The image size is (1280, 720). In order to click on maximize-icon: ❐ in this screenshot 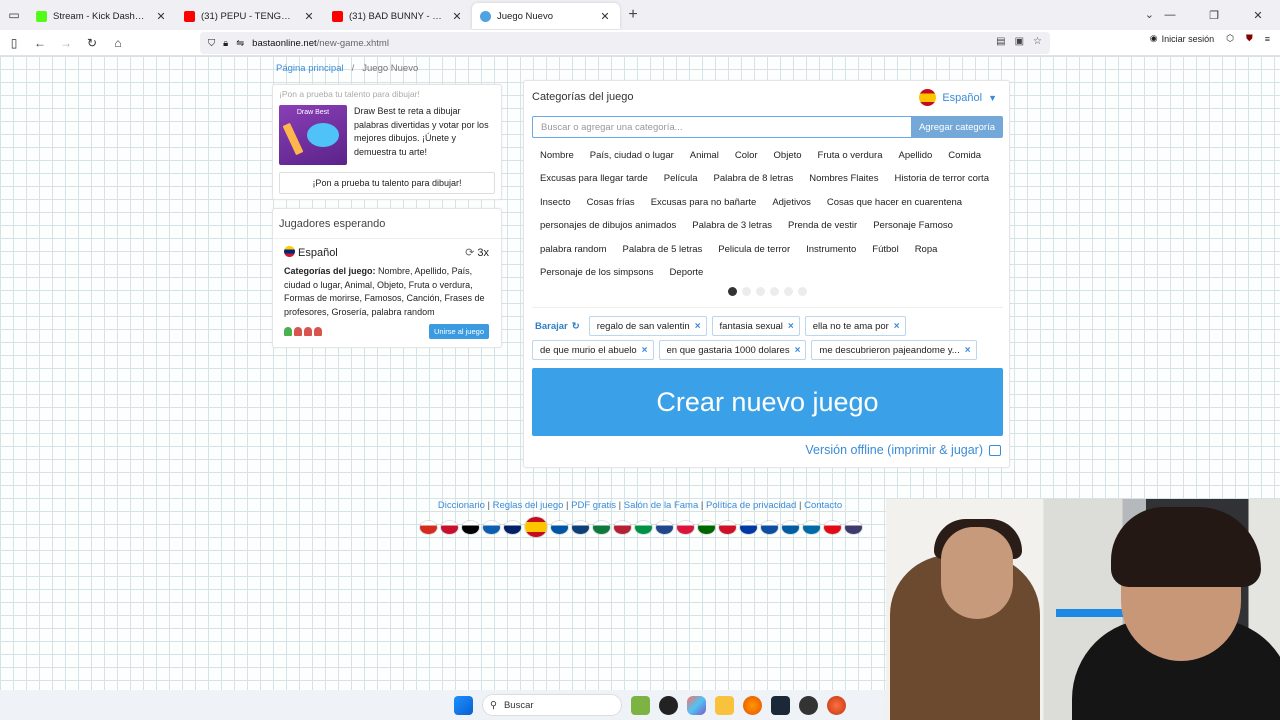, I will do `click(1214, 15)`.